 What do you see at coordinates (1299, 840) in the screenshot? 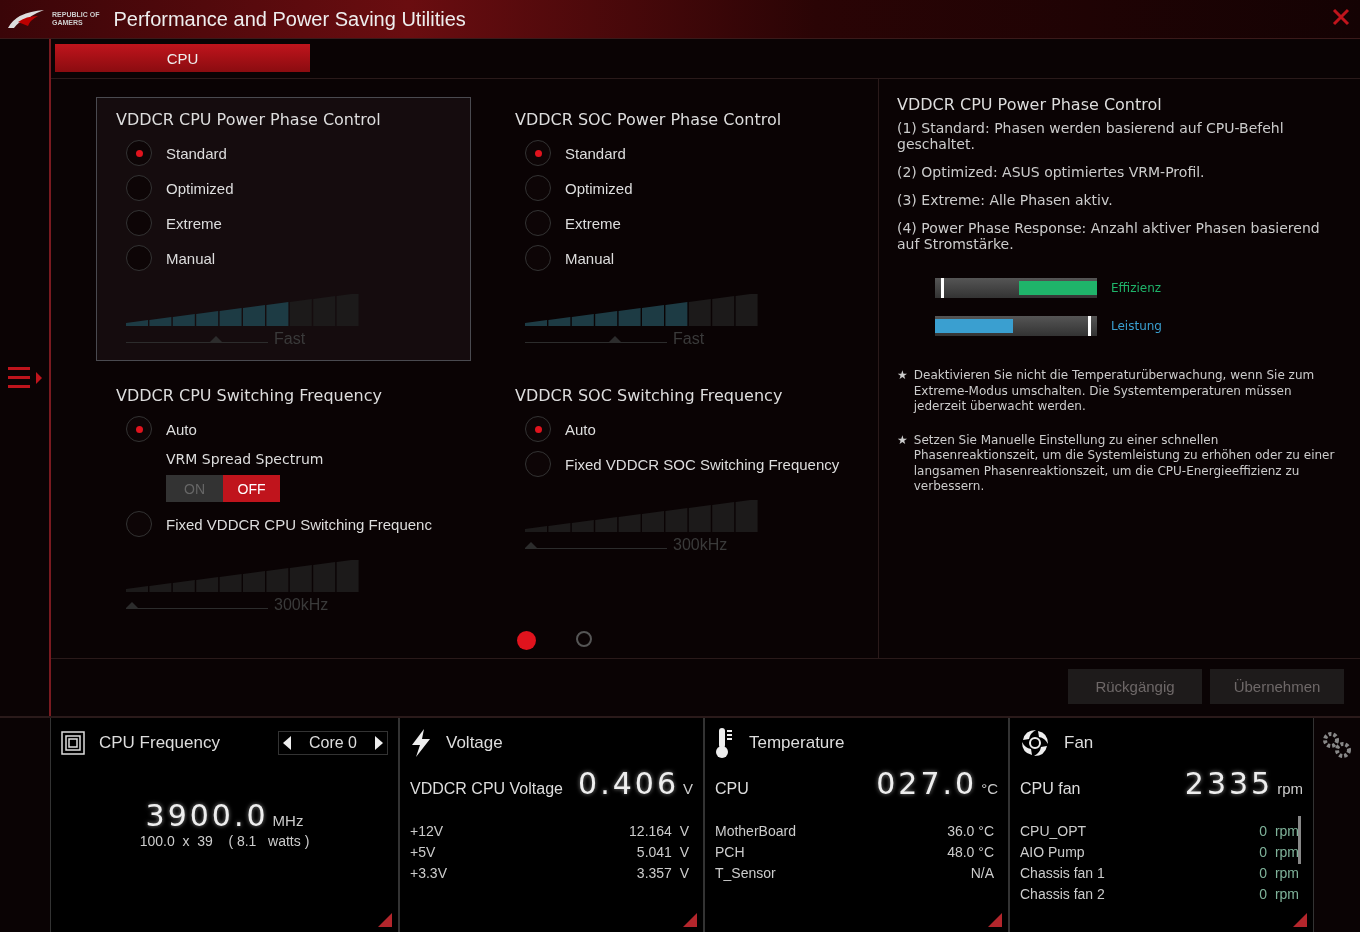
I see `scrollbar` at bounding box center [1299, 840].